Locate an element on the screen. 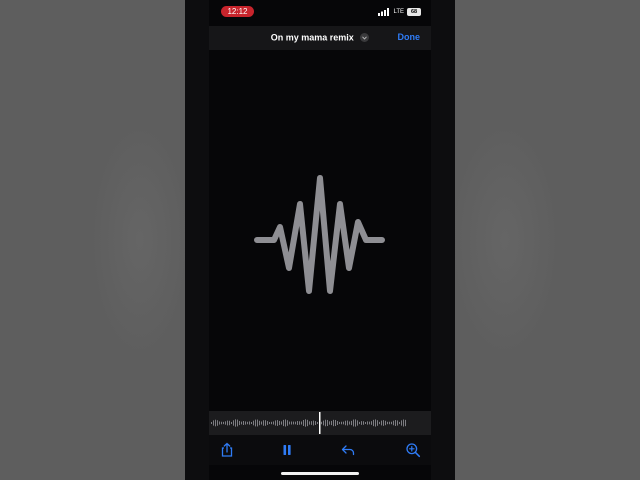 This screenshot has height=480, width=640. chevron-down-icon is located at coordinates (365, 38).